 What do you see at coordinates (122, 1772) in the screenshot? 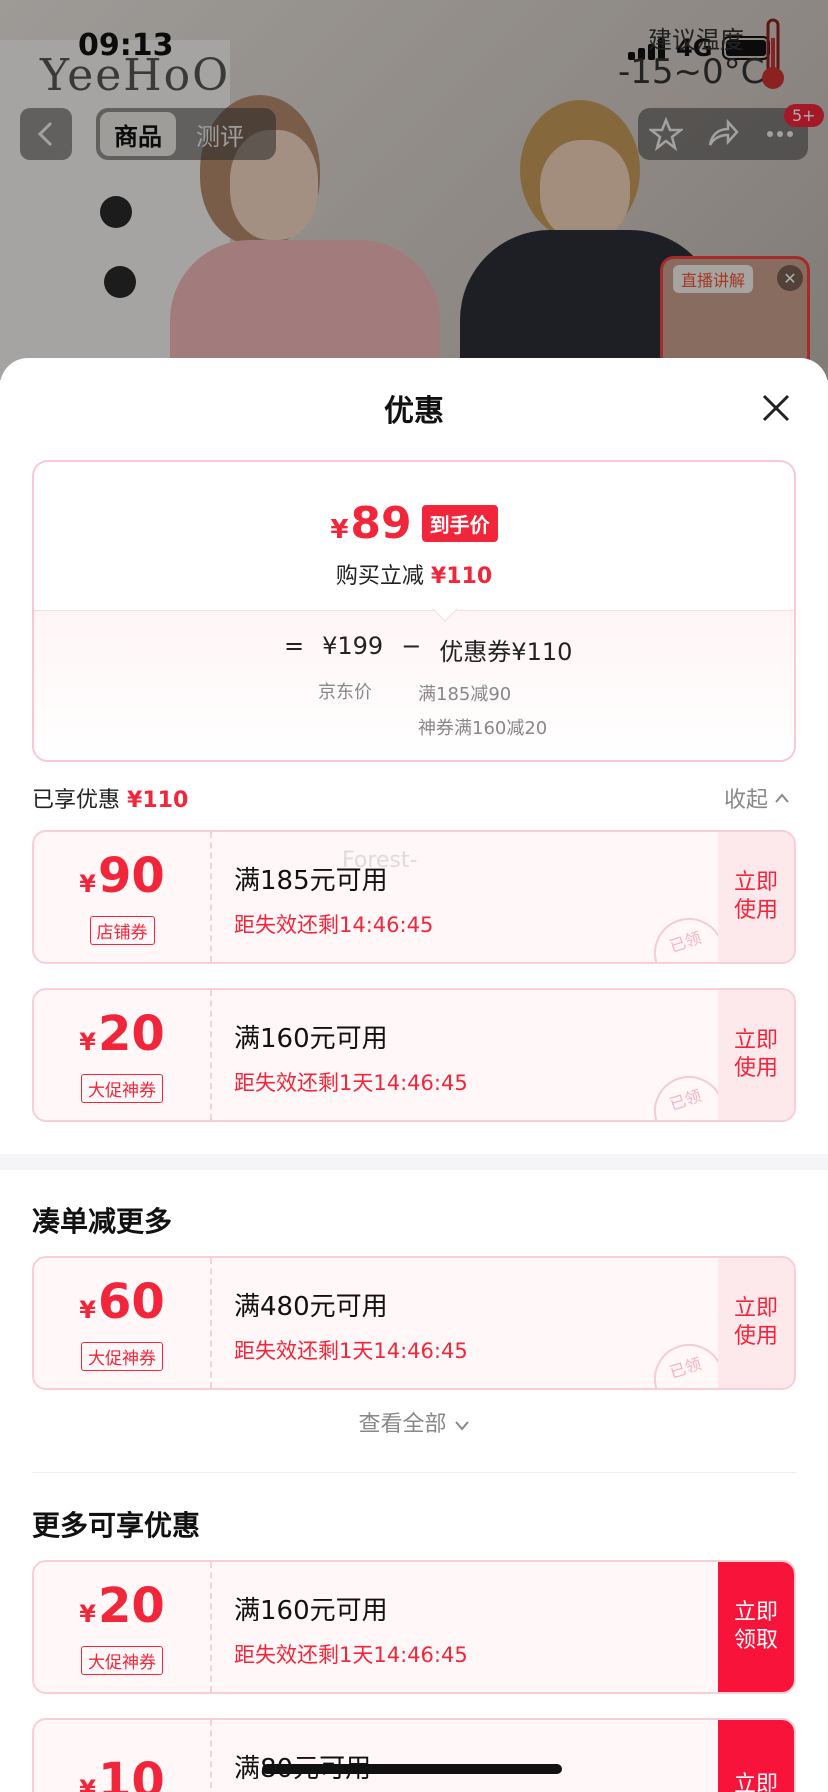
I see `coupon-amount: ¥10` at bounding box center [122, 1772].